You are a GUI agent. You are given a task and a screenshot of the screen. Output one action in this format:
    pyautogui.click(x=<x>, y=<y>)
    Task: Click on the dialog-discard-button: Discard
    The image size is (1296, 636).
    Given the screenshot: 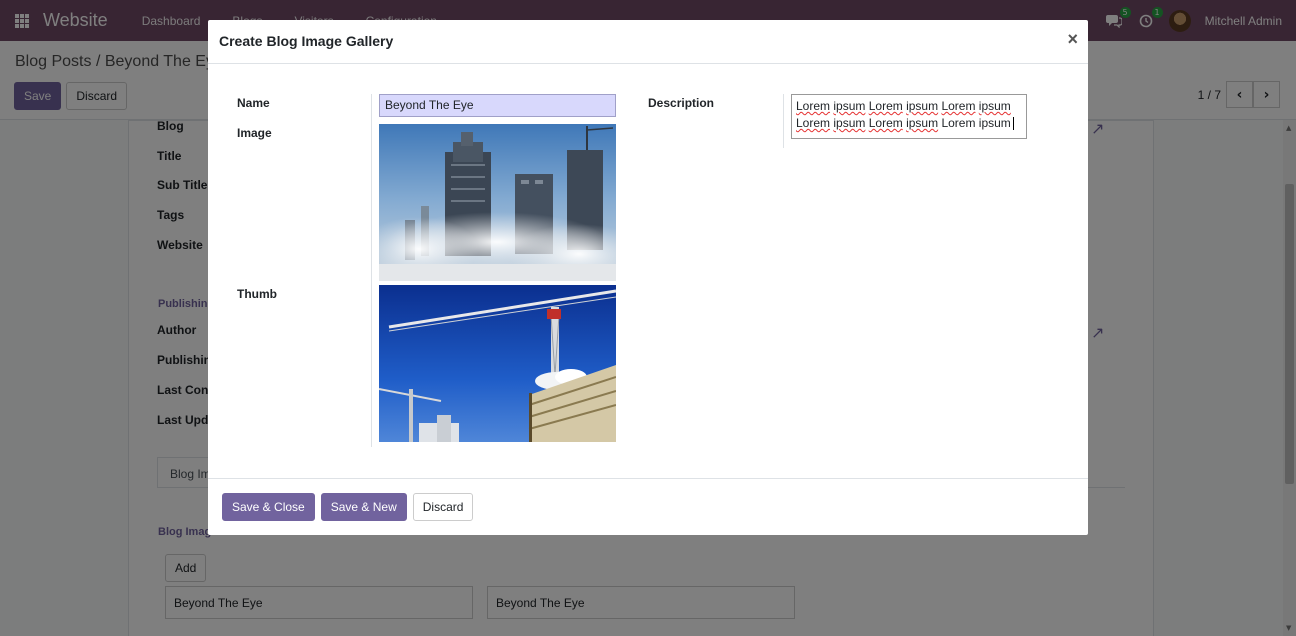 What is the action you would take?
    pyautogui.click(x=443, y=507)
    